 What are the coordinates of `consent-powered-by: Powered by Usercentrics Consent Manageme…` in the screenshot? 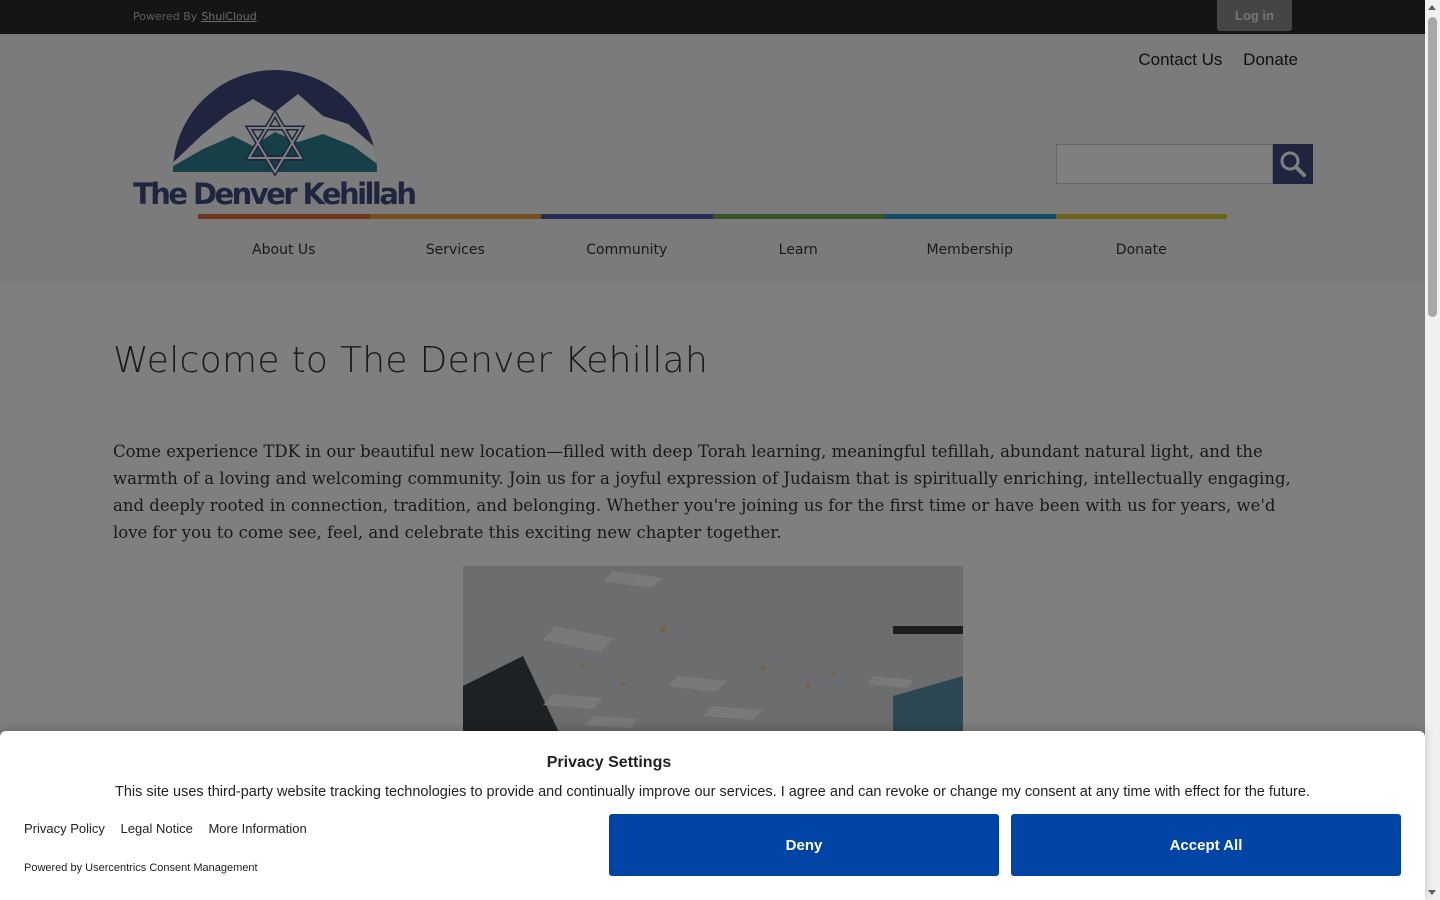 It's located at (141, 868).